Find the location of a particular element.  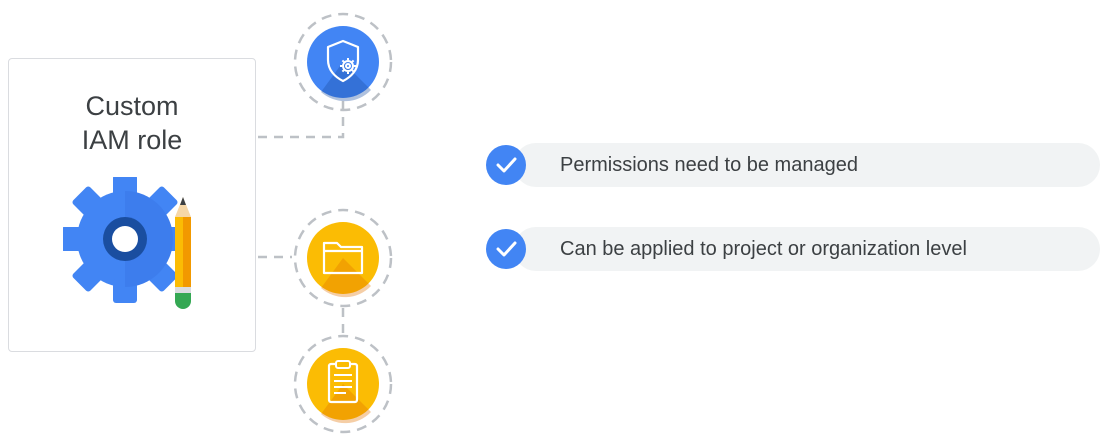

card-title-line1: Custom is located at coordinates (132, 106).